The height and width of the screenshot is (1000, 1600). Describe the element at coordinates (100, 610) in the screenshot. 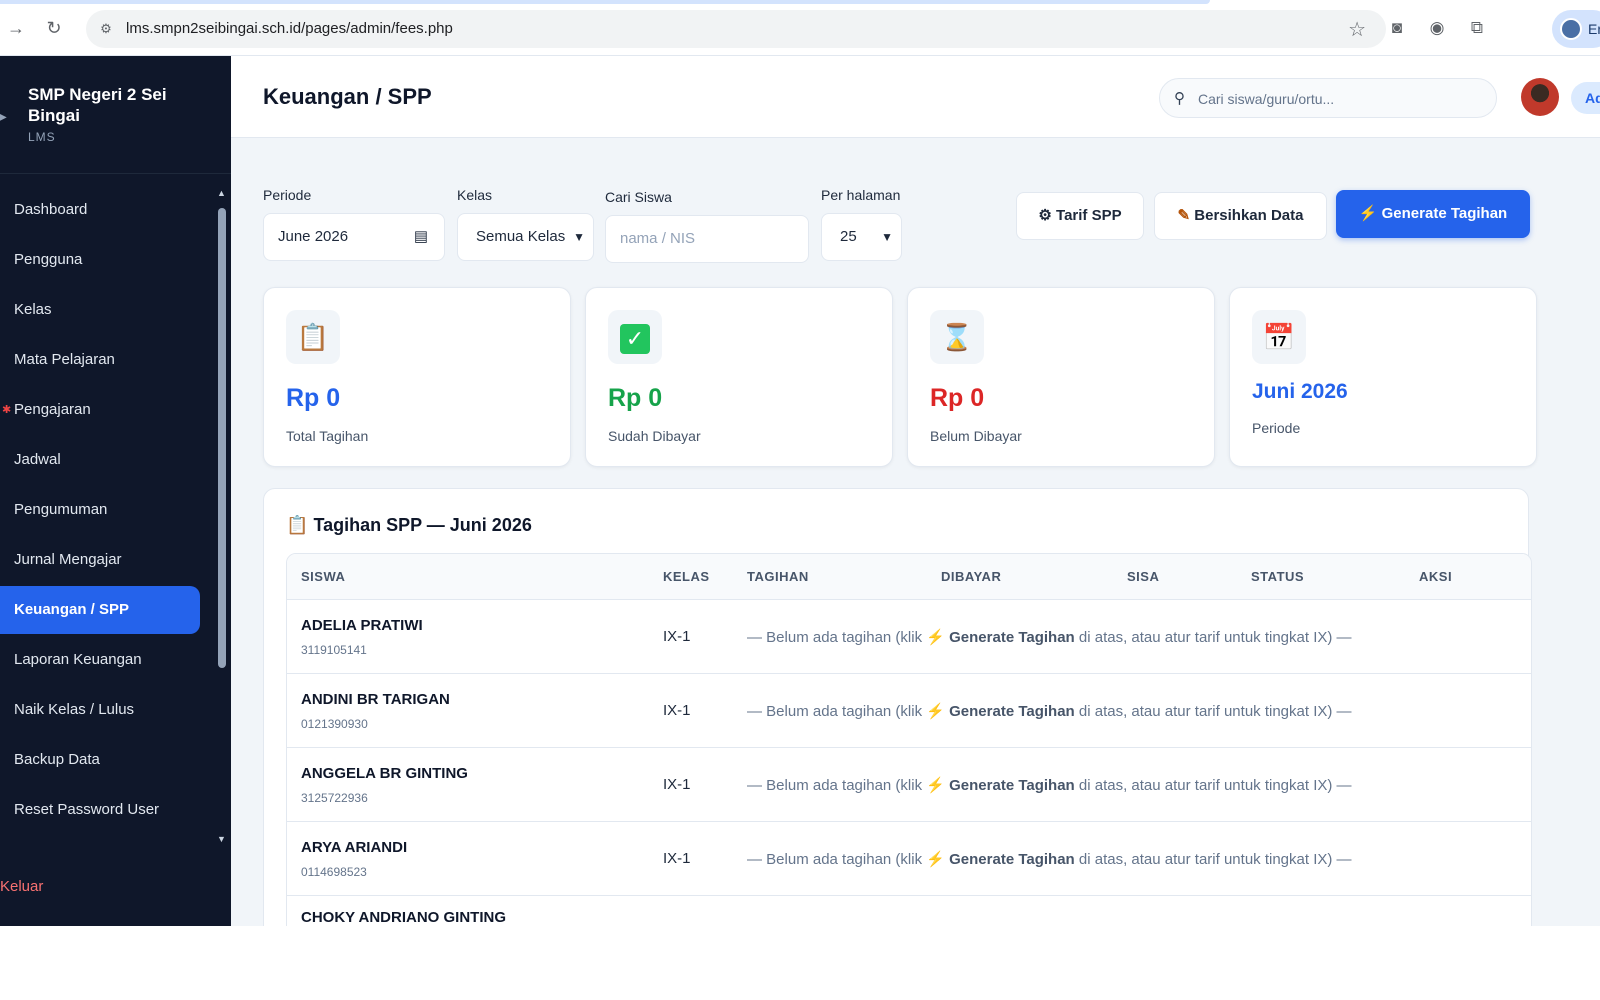

I see `sidebar-item-keuangan-spp: Keuangan / SPP` at that location.